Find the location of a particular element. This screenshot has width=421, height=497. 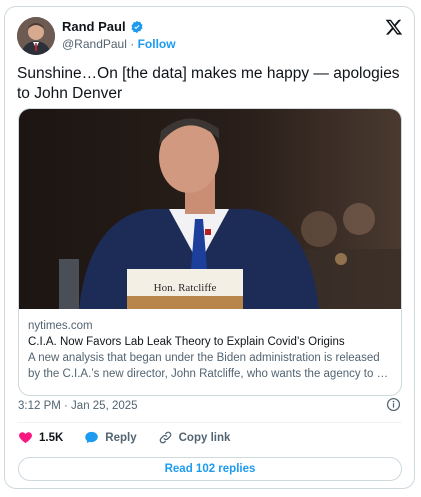

heart-icon is located at coordinates (25, 438).